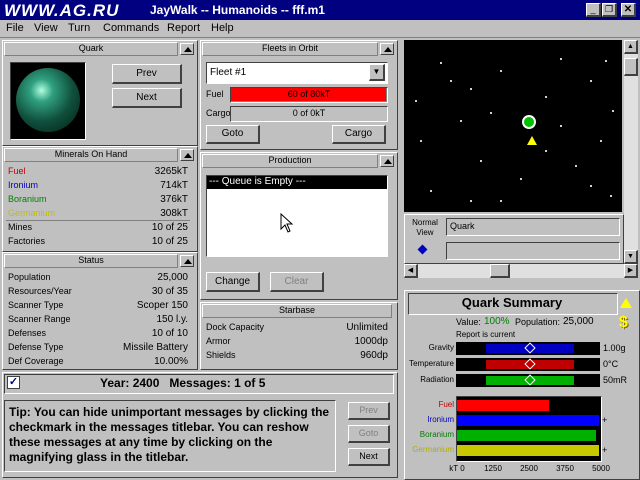 This screenshot has width=640, height=480. What do you see at coordinates (538, 322) in the screenshot?
I see `summary-pop-label: Population:` at bounding box center [538, 322].